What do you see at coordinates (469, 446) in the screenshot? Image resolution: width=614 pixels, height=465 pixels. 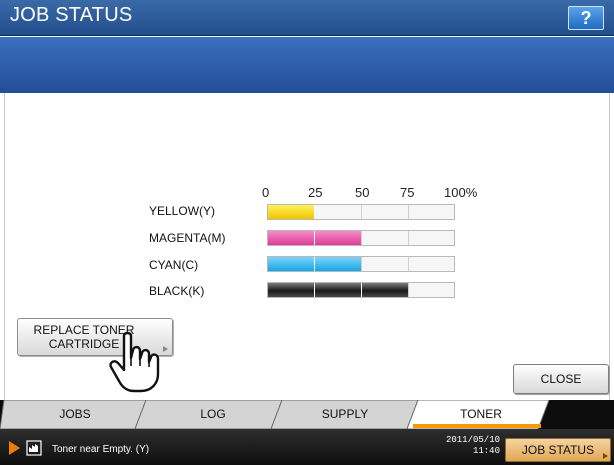 I see `date-time: 2011/05/10 11:40` at bounding box center [469, 446].